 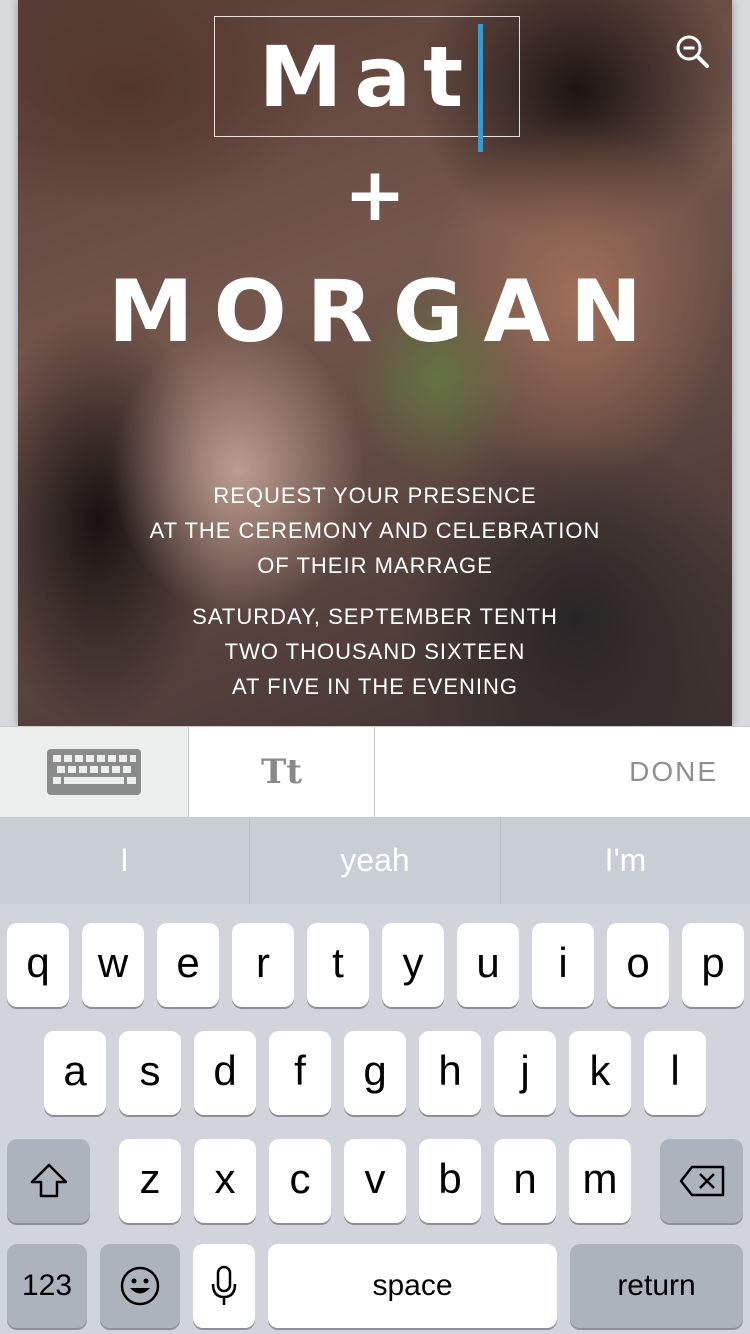 What do you see at coordinates (600, 1073) in the screenshot?
I see `key-k: k` at bounding box center [600, 1073].